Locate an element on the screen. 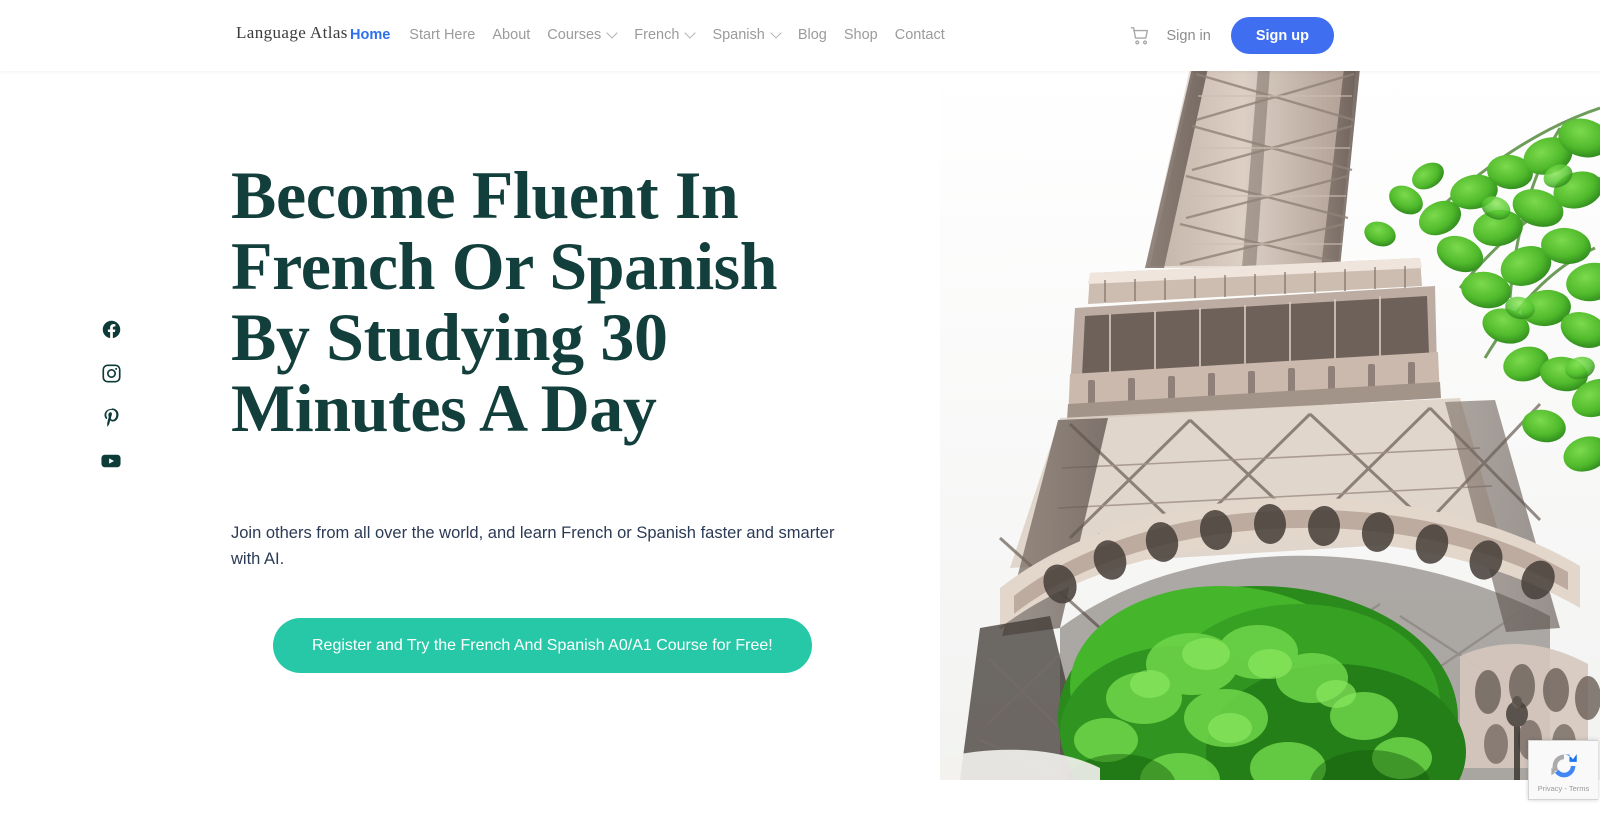 Image resolution: width=1600 pixels, height=834 pixels. nav-item-shop: Shop is located at coordinates (869, 35).